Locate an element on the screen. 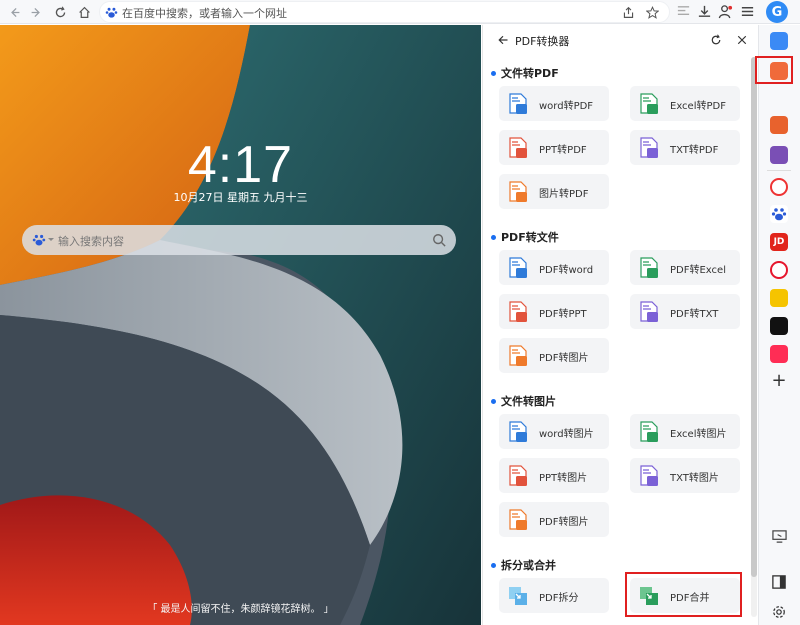 Image resolution: width=800 pixels, height=625 pixels. split-view-icon is located at coordinates (779, 582).